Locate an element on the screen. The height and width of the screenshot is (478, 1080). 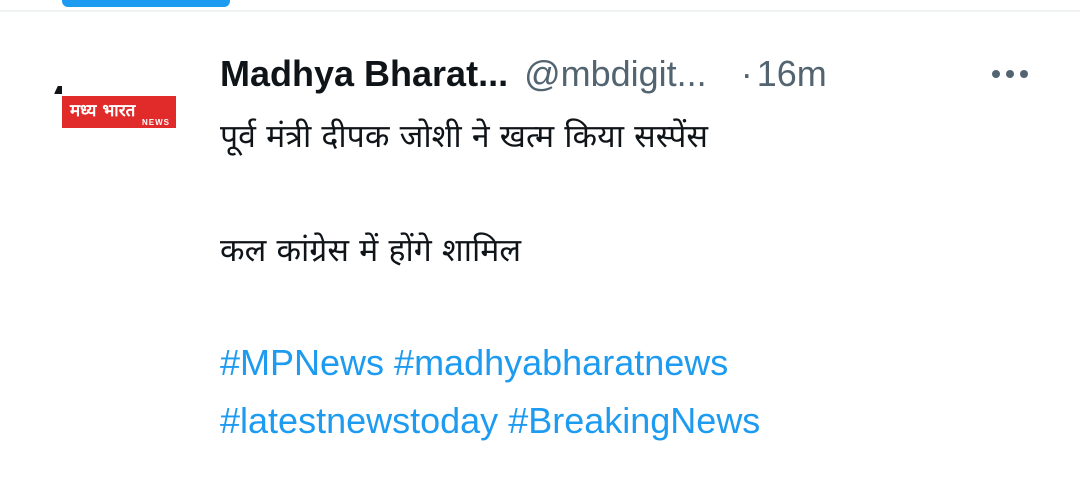
brand-logo: मध्य भारत NEWS is located at coordinates (119, 112).